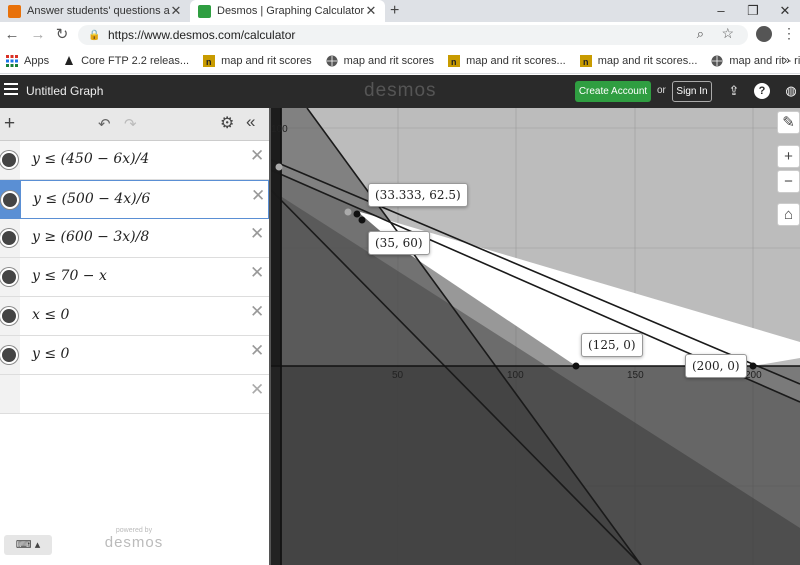 This screenshot has width=800, height=565. I want to click on new-tab-icon: +, so click(394, 11).